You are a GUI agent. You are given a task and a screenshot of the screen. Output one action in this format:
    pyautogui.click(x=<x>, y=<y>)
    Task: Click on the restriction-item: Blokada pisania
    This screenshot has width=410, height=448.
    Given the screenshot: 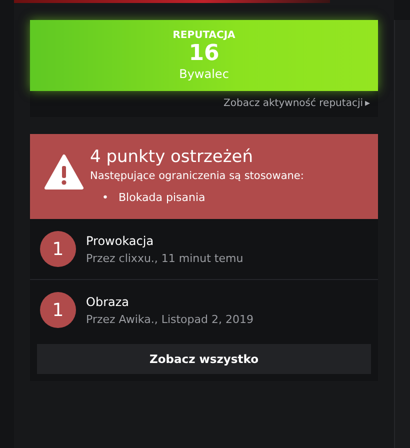 What is the action you would take?
    pyautogui.click(x=162, y=197)
    